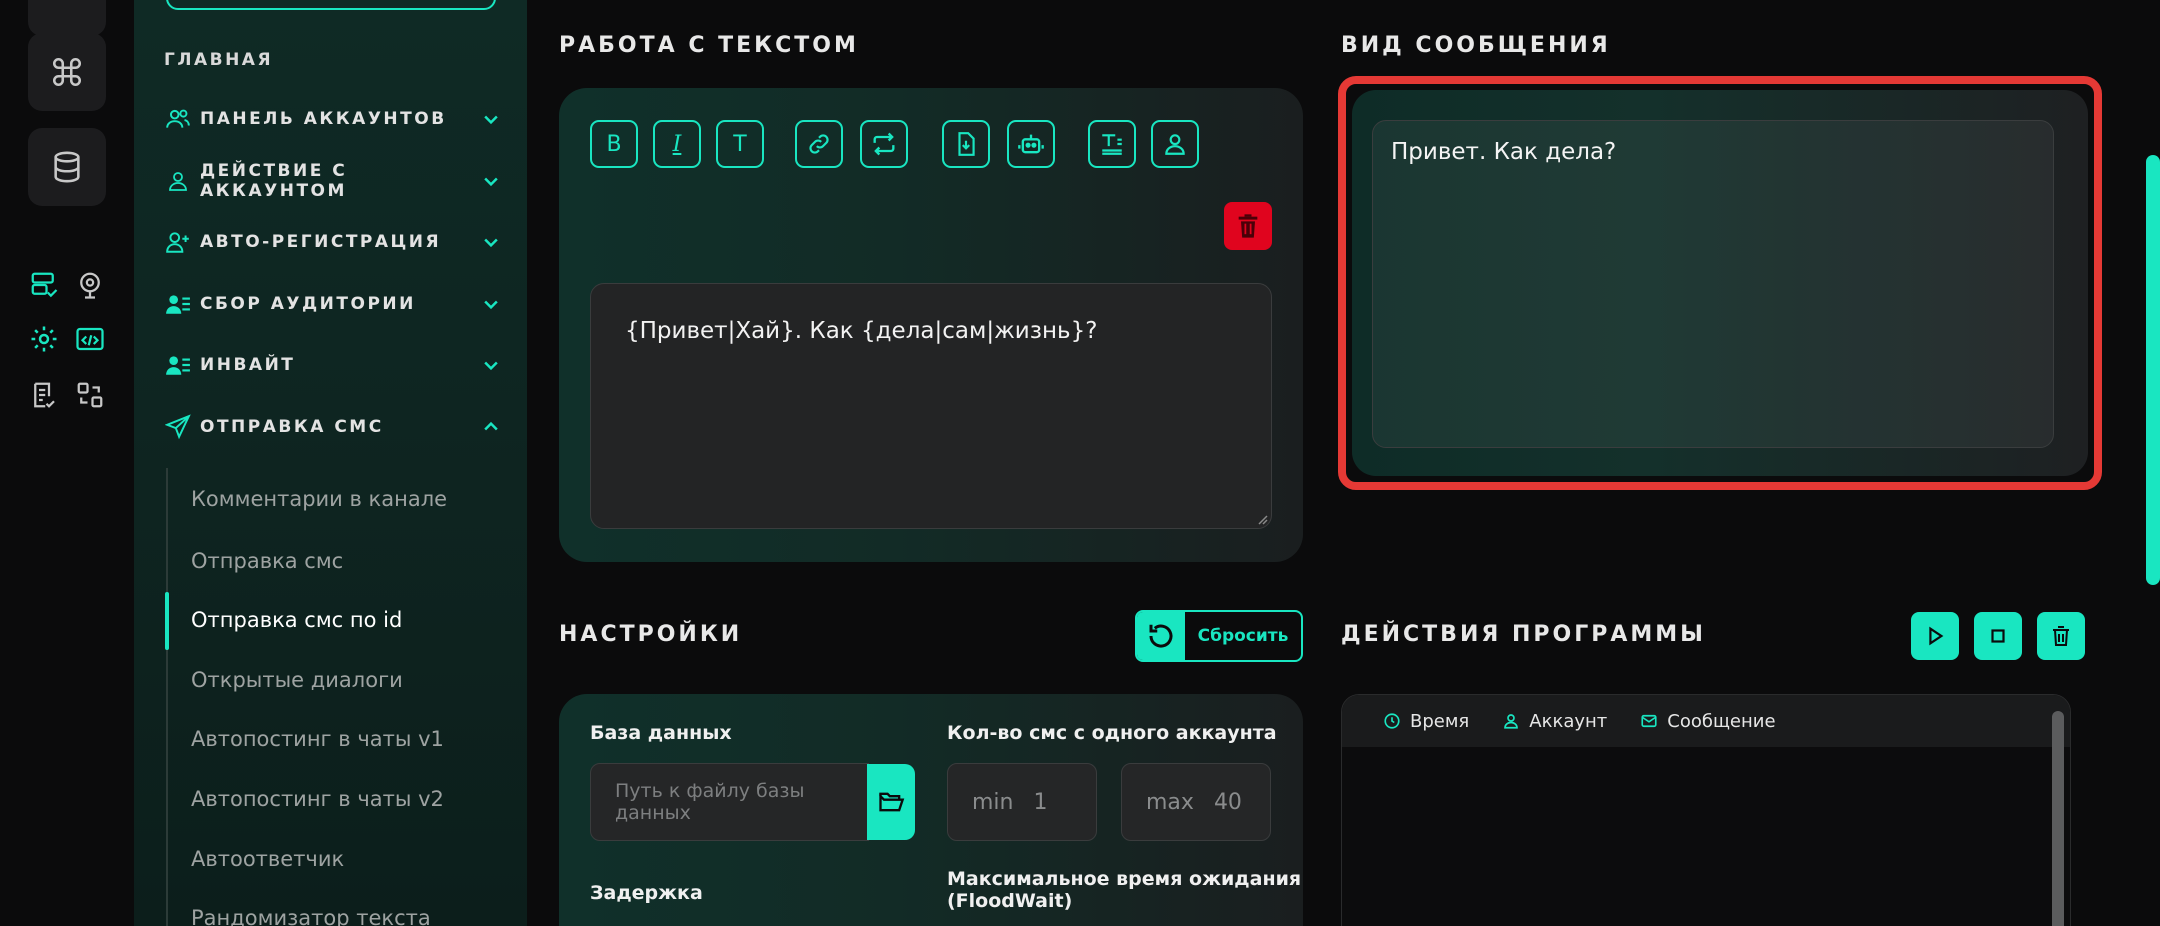  Describe the element at coordinates (1476, 45) in the screenshot. I see `message-preview-title: ВИД СООБЩЕНИЯ` at that location.